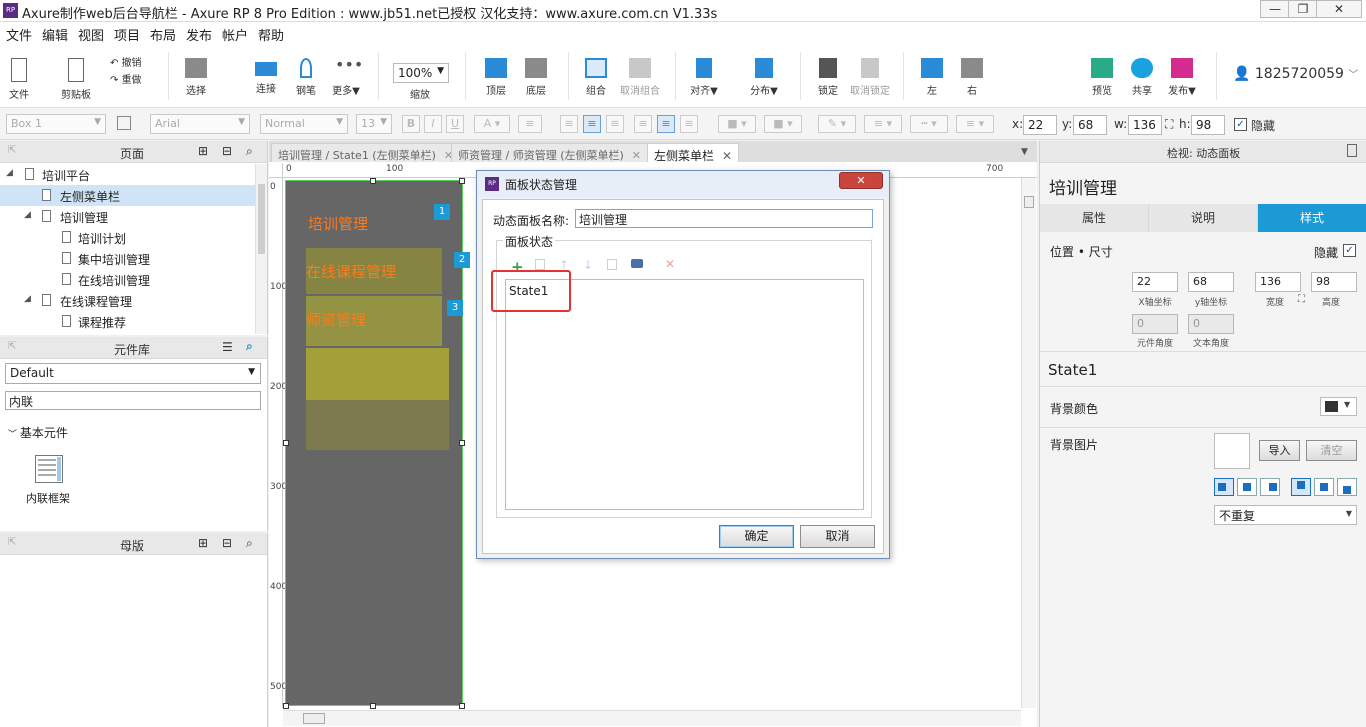 The image size is (1366, 727). I want to click on canvas-vertical-scrollbar, so click(1028, 443).